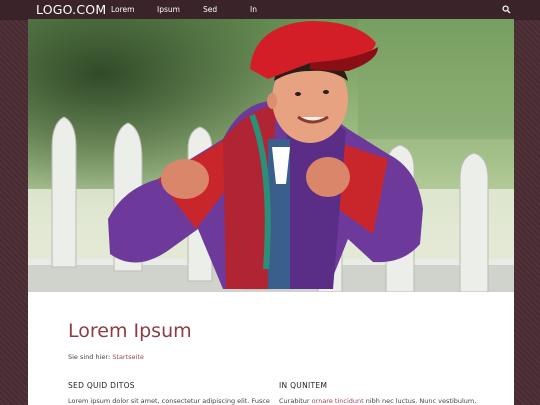 This screenshot has width=540, height=405. Describe the element at coordinates (123, 9) in the screenshot. I see `nav-label: Lorem` at that location.